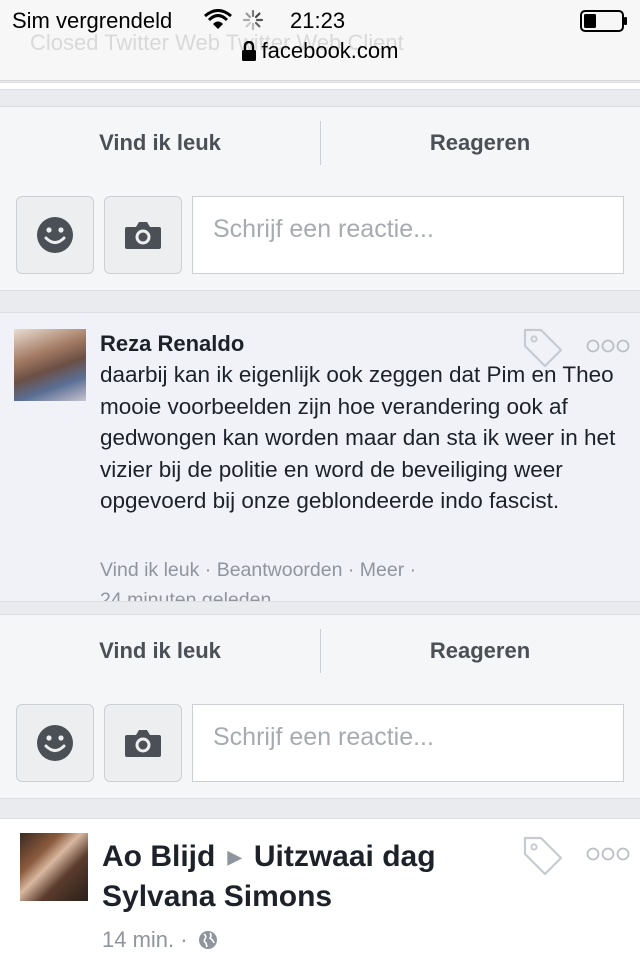 The height and width of the screenshot is (961, 640). Describe the element at coordinates (603, 21) in the screenshot. I see `battery-icon` at that location.